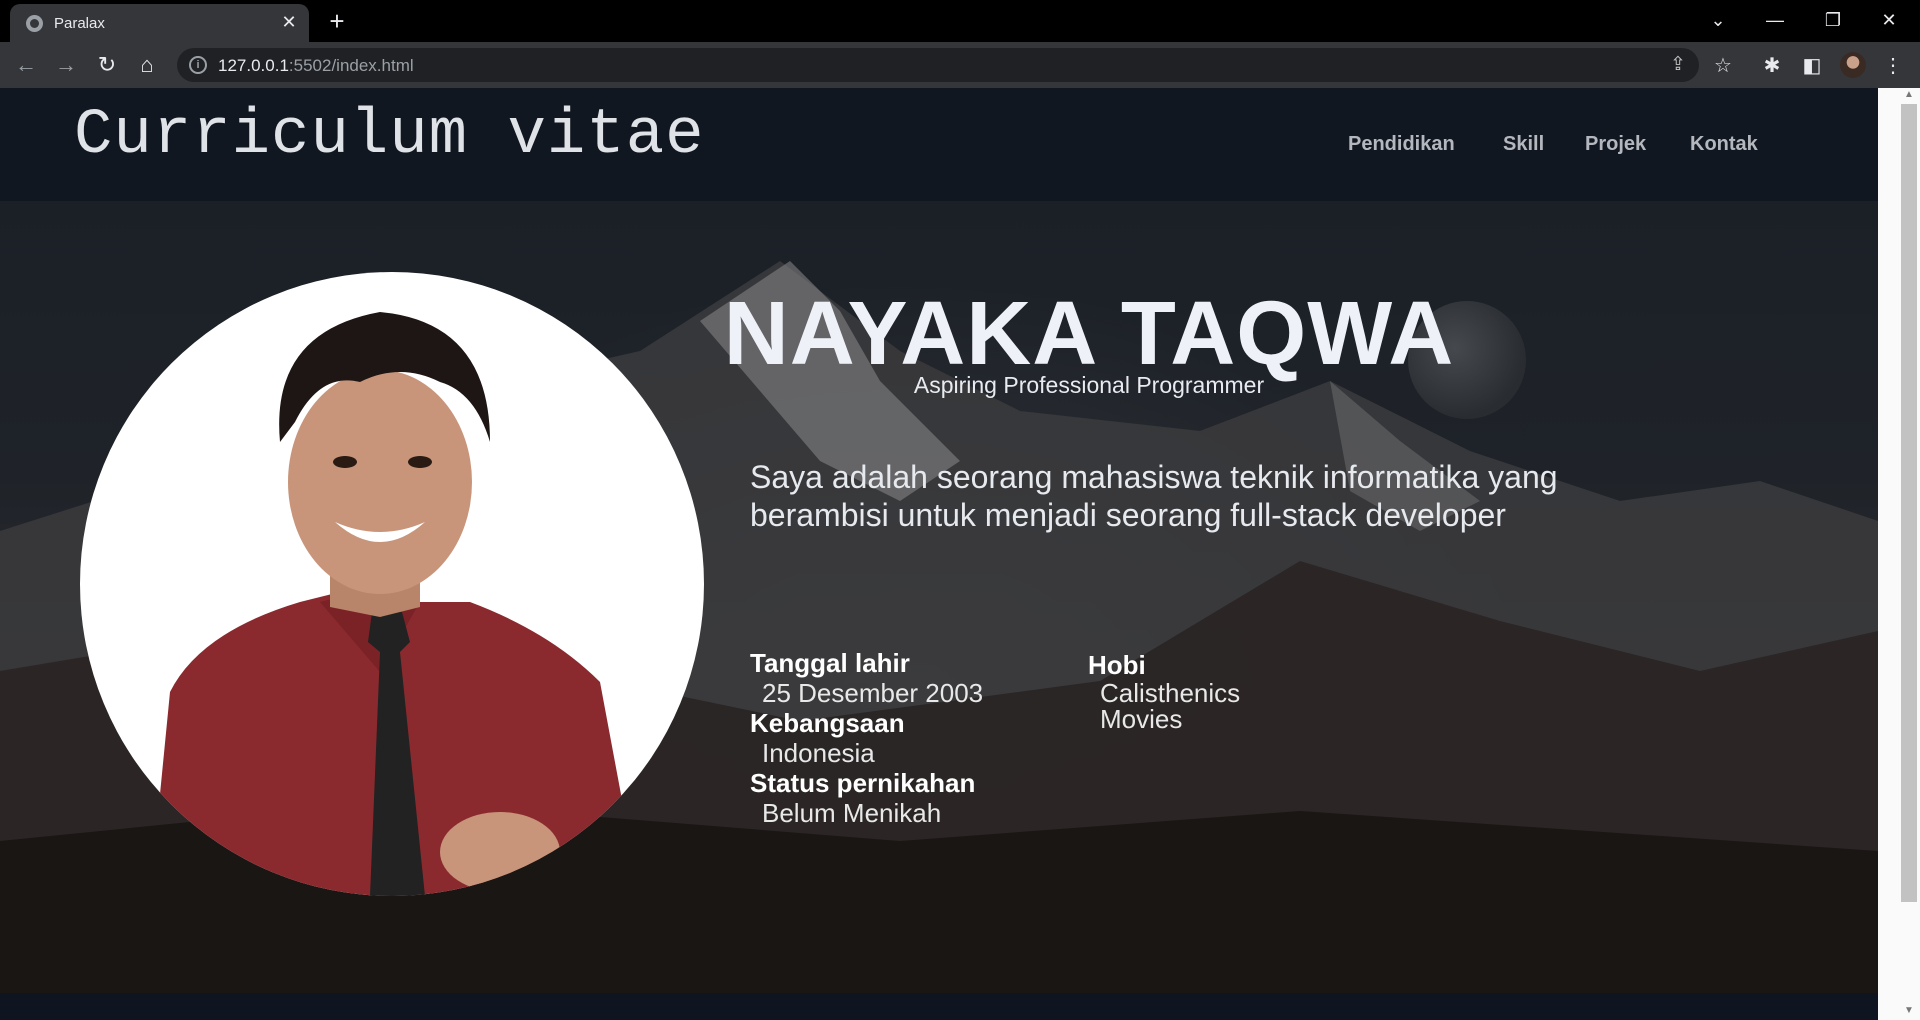  I want to click on detail-label: Status pernikahan, so click(863, 783).